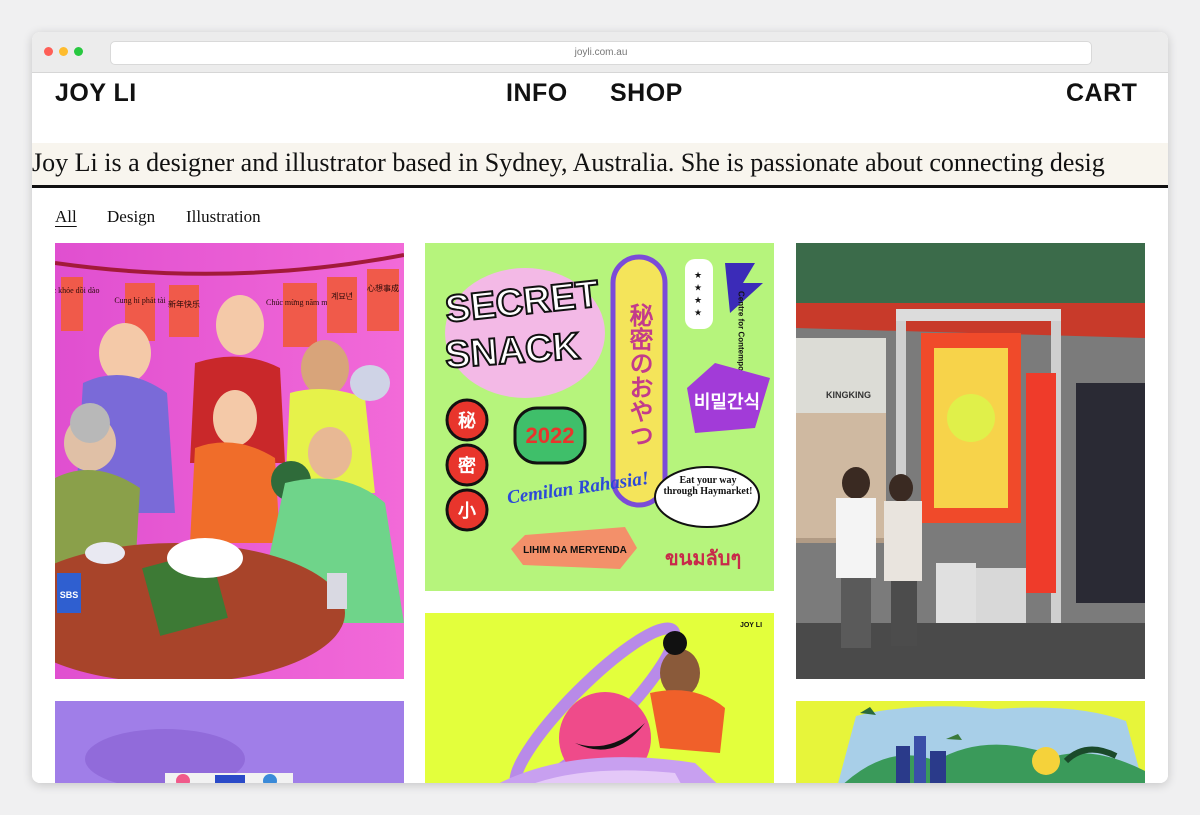 The height and width of the screenshot is (815, 1200). What do you see at coordinates (342, 296) in the screenshot?
I see `lantern-text-5: 계묘년` at bounding box center [342, 296].